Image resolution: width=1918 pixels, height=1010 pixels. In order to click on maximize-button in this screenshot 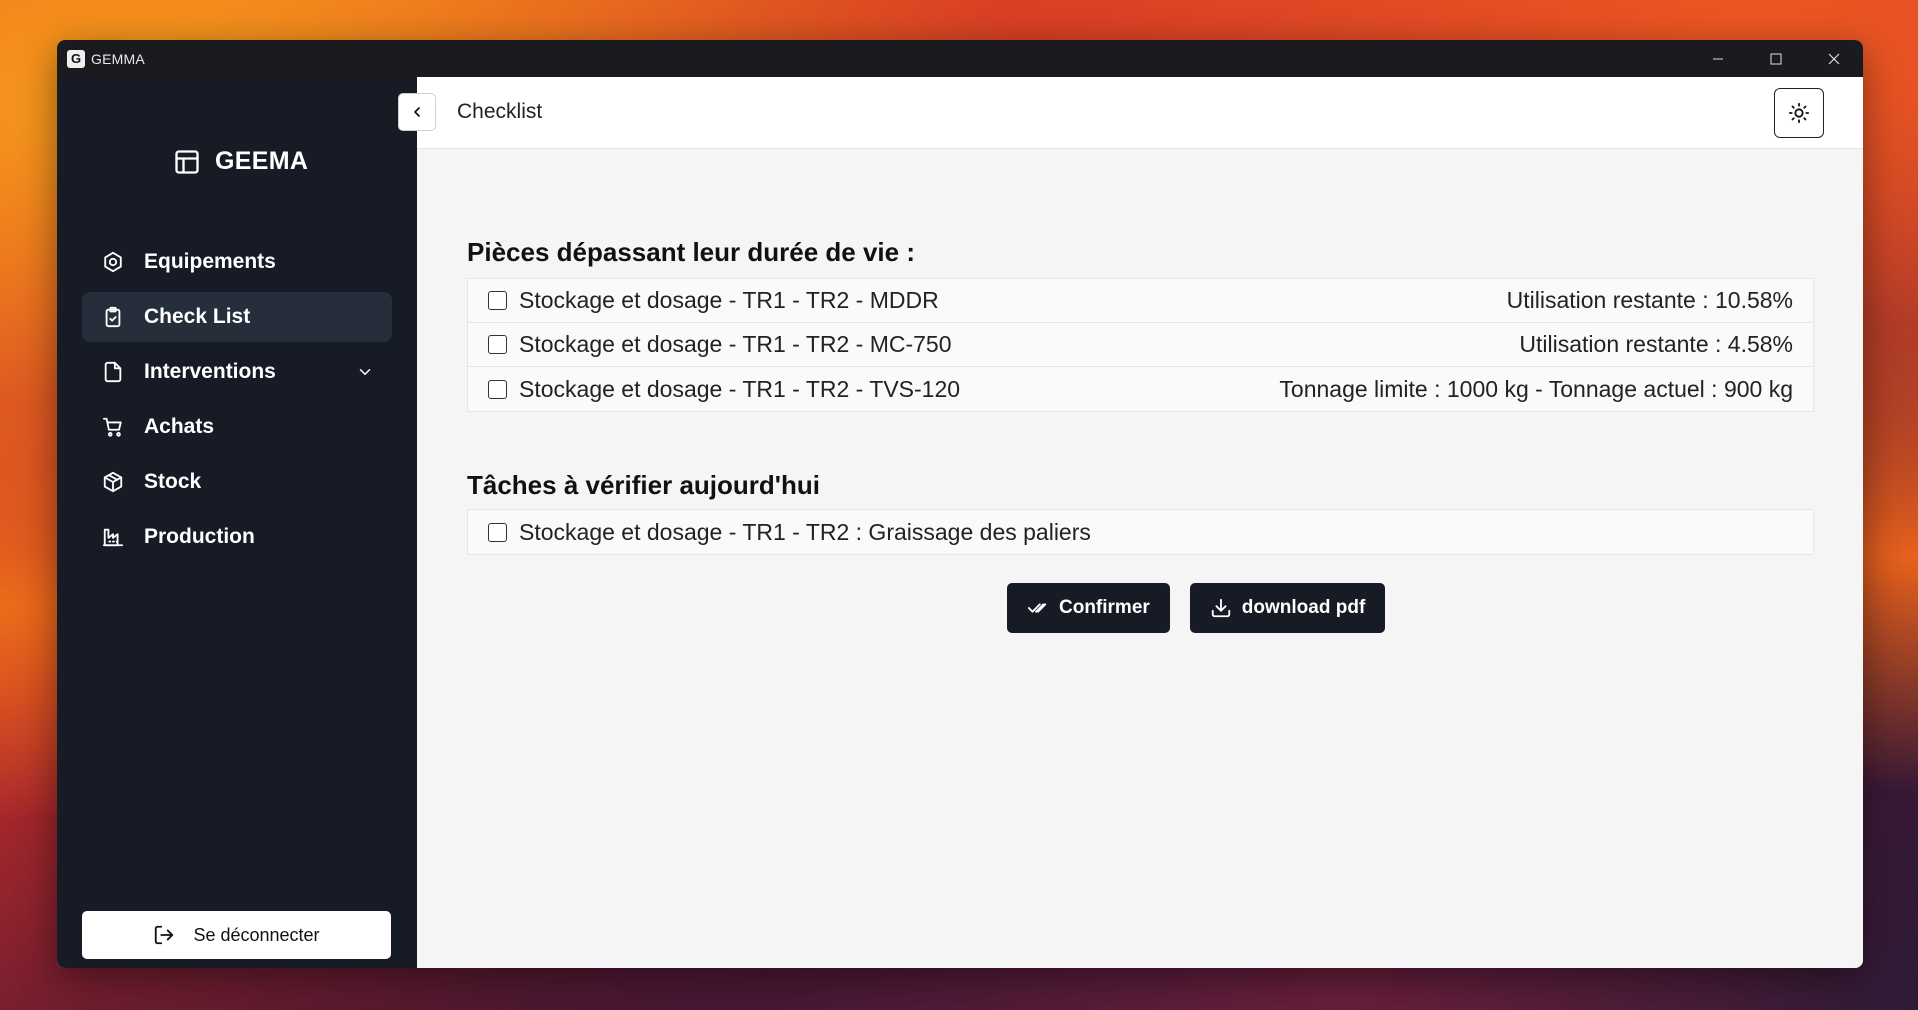, I will do `click(1776, 58)`.